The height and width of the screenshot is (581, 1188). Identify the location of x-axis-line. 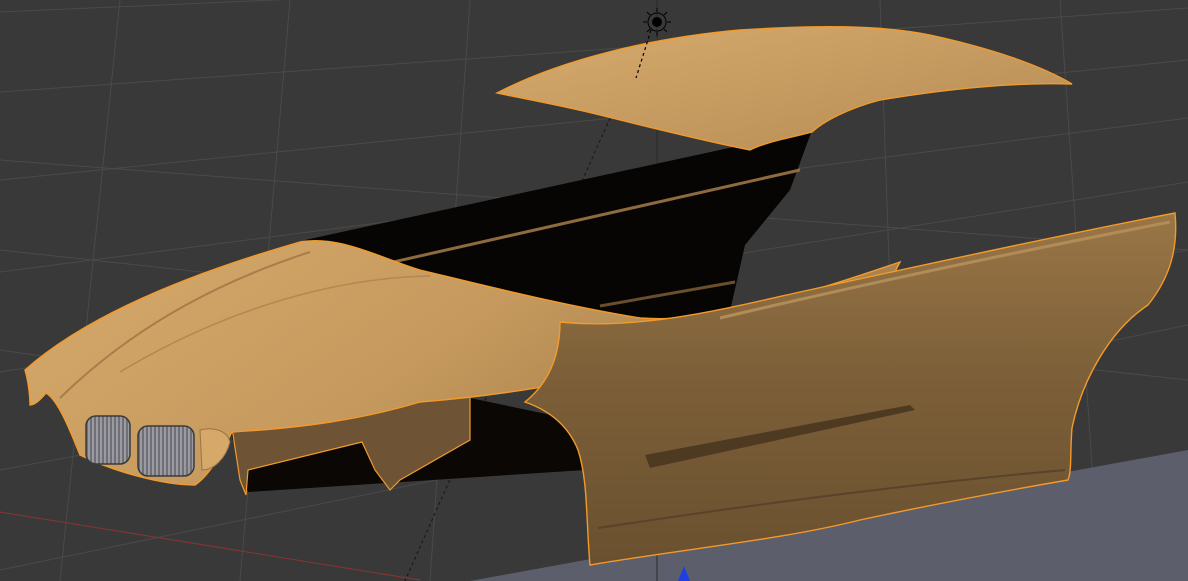
(210, 546).